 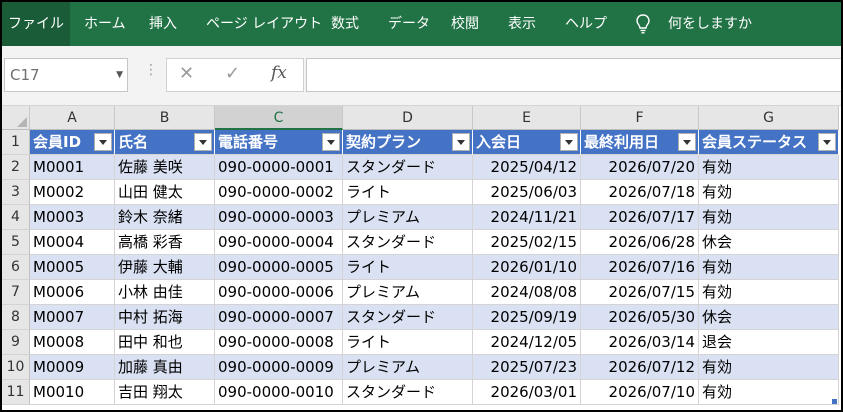 What do you see at coordinates (279, 392) in the screenshot?
I see `table-cell: 090-0000-0010` at bounding box center [279, 392].